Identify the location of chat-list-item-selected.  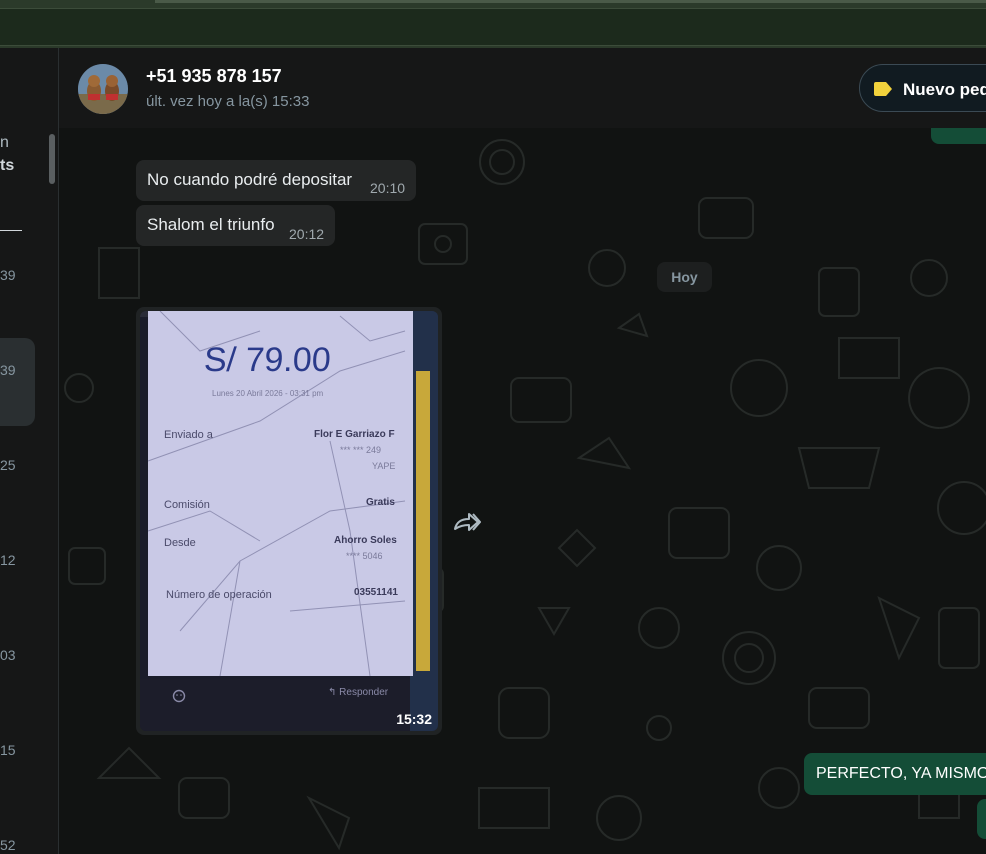
(17, 382).